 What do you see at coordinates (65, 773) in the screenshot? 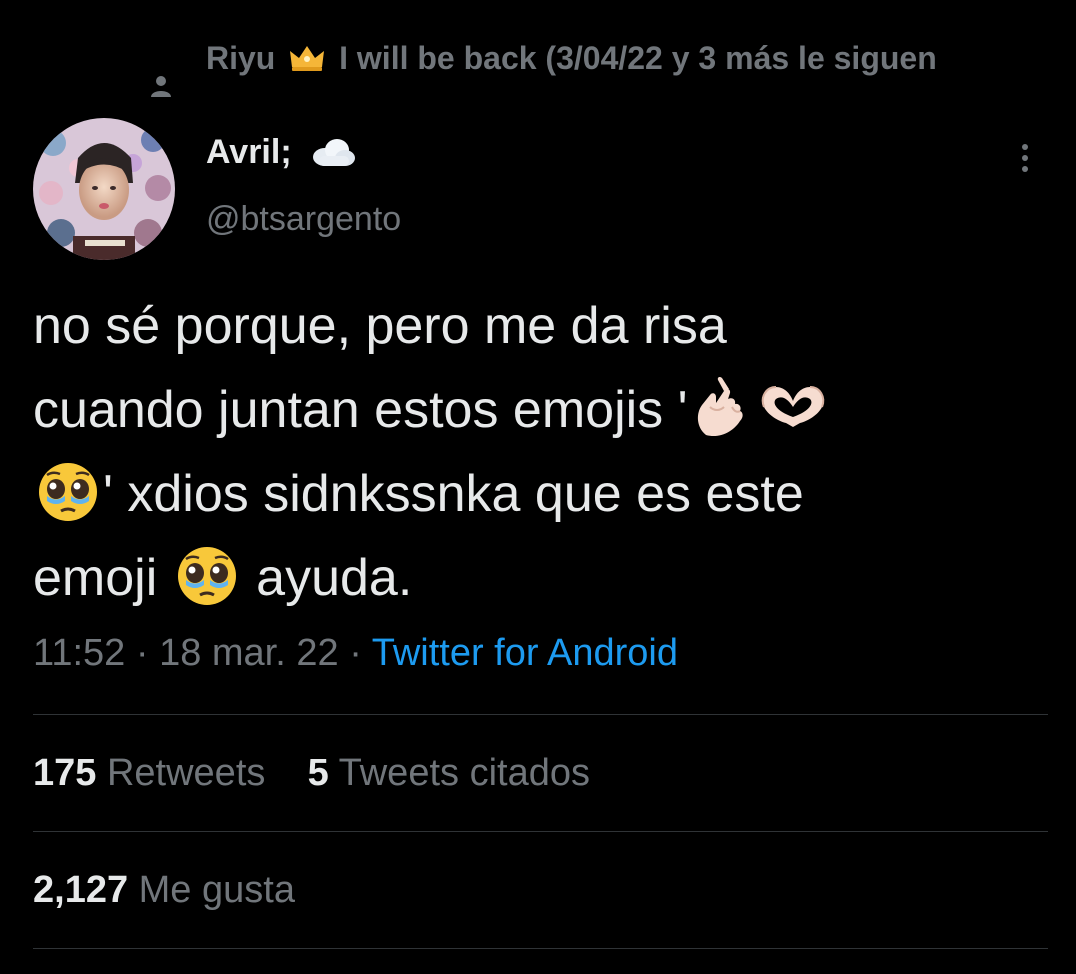
I see `retweets-count: 175` at bounding box center [65, 773].